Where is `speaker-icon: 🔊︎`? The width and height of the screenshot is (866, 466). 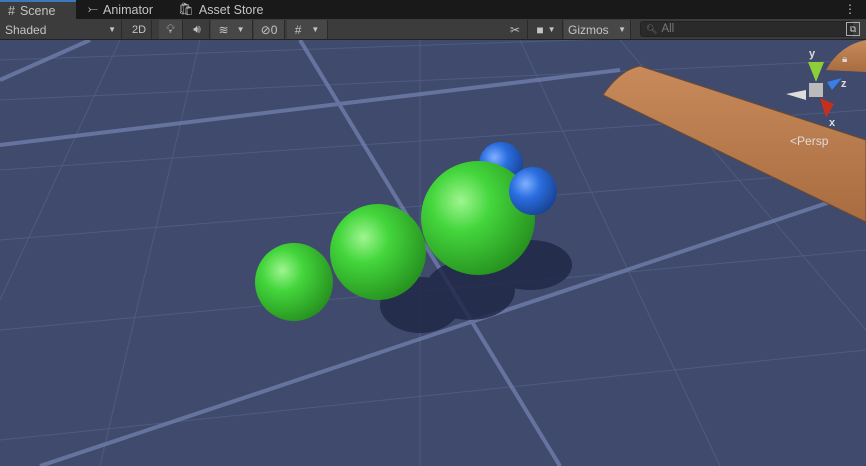 speaker-icon: 🔊︎ is located at coordinates (197, 29).